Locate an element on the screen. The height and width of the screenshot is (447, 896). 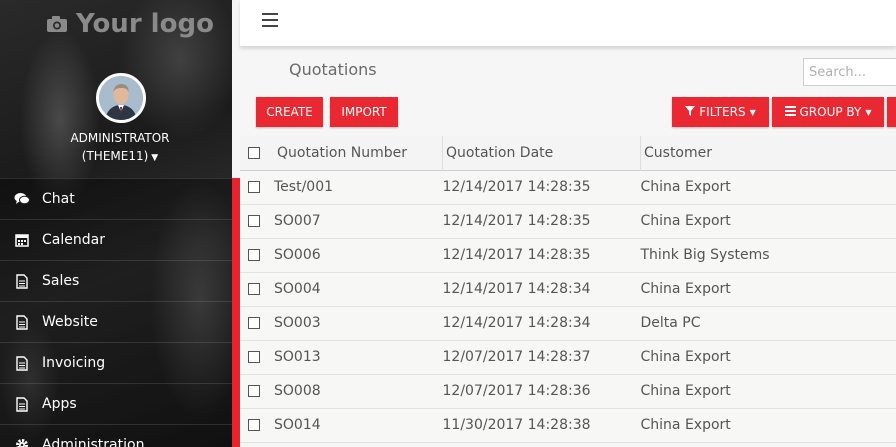
column-header-quotation-date: Quotation Date is located at coordinates (541, 153).